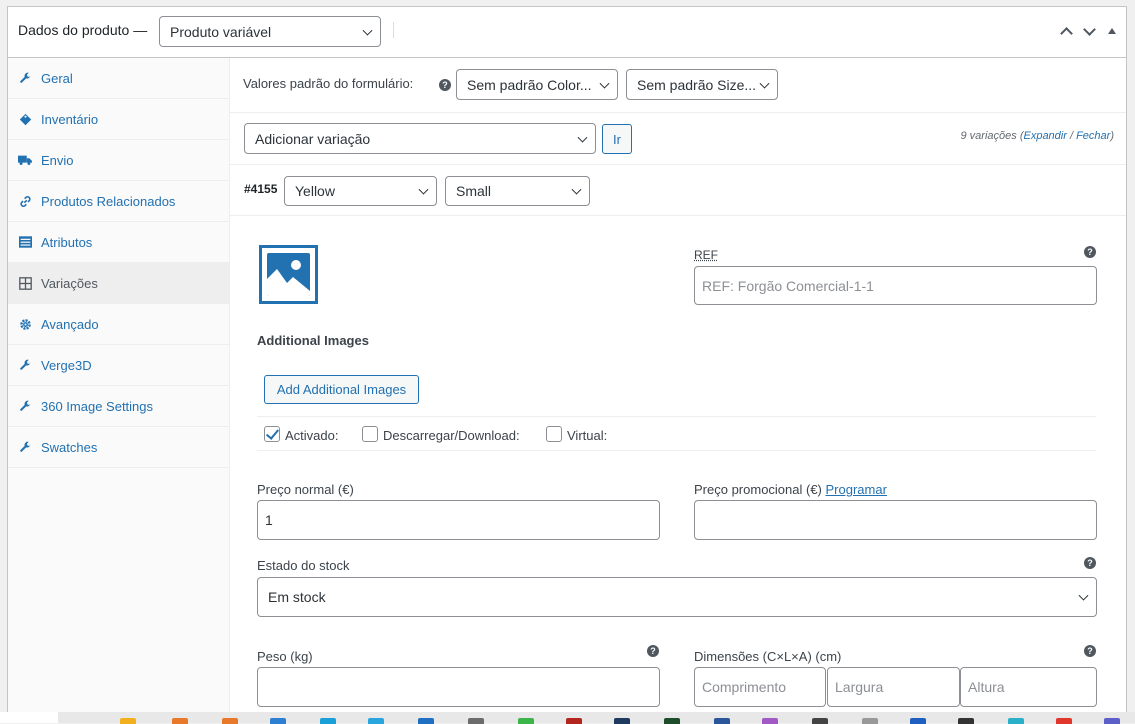 The height and width of the screenshot is (724, 1135). Describe the element at coordinates (118, 283) in the screenshot. I see `tab-variacoes: Variações` at that location.